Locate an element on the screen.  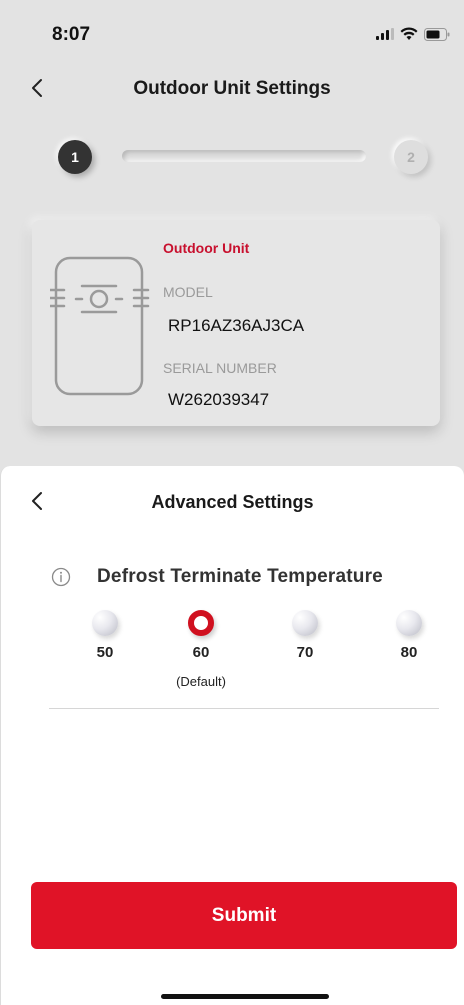
model-label: MODEL is located at coordinates (188, 292).